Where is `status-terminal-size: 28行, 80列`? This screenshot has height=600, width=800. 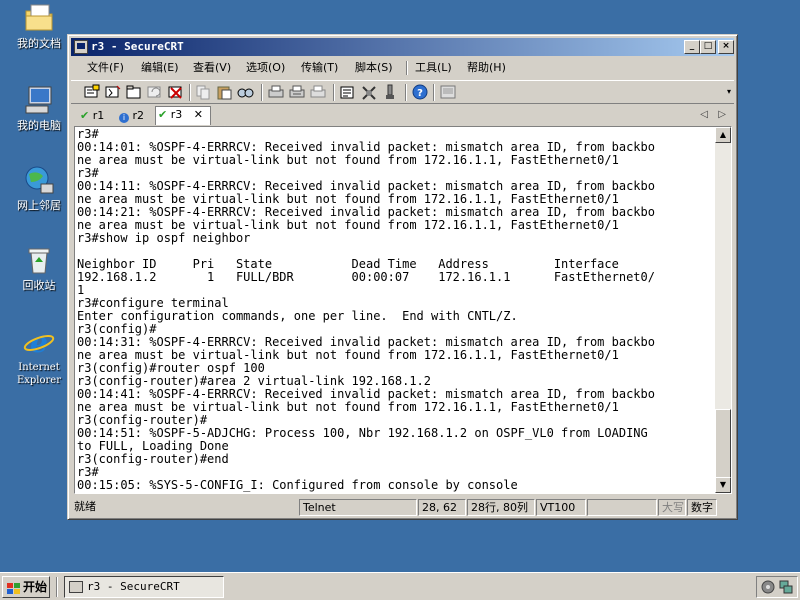 status-terminal-size: 28行, 80列 is located at coordinates (501, 507).